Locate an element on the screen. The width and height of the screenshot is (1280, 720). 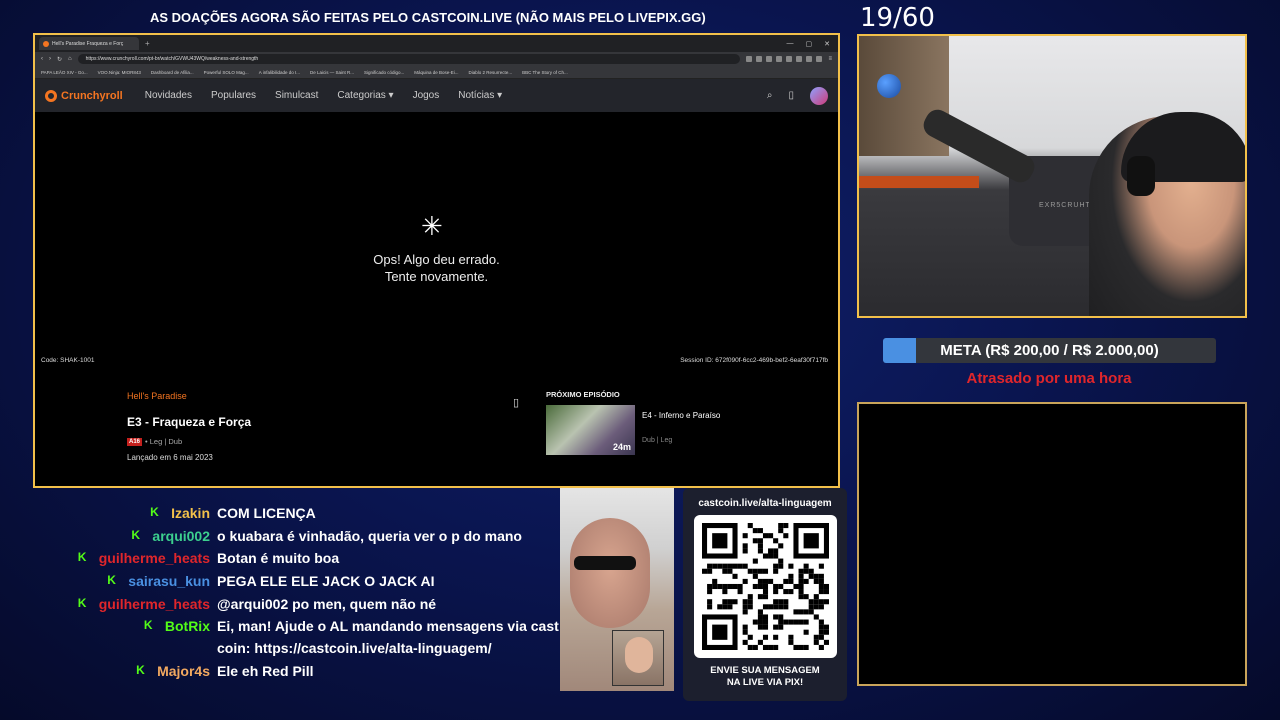
crunchyroll-logo: Crunchyroll is located at coordinates (84, 95).